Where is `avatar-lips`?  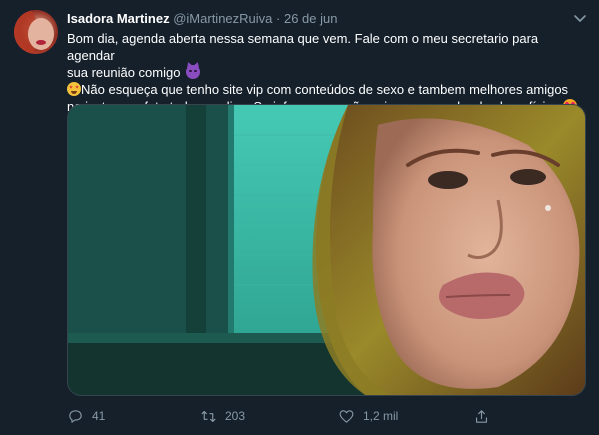
avatar-lips is located at coordinates (41, 42).